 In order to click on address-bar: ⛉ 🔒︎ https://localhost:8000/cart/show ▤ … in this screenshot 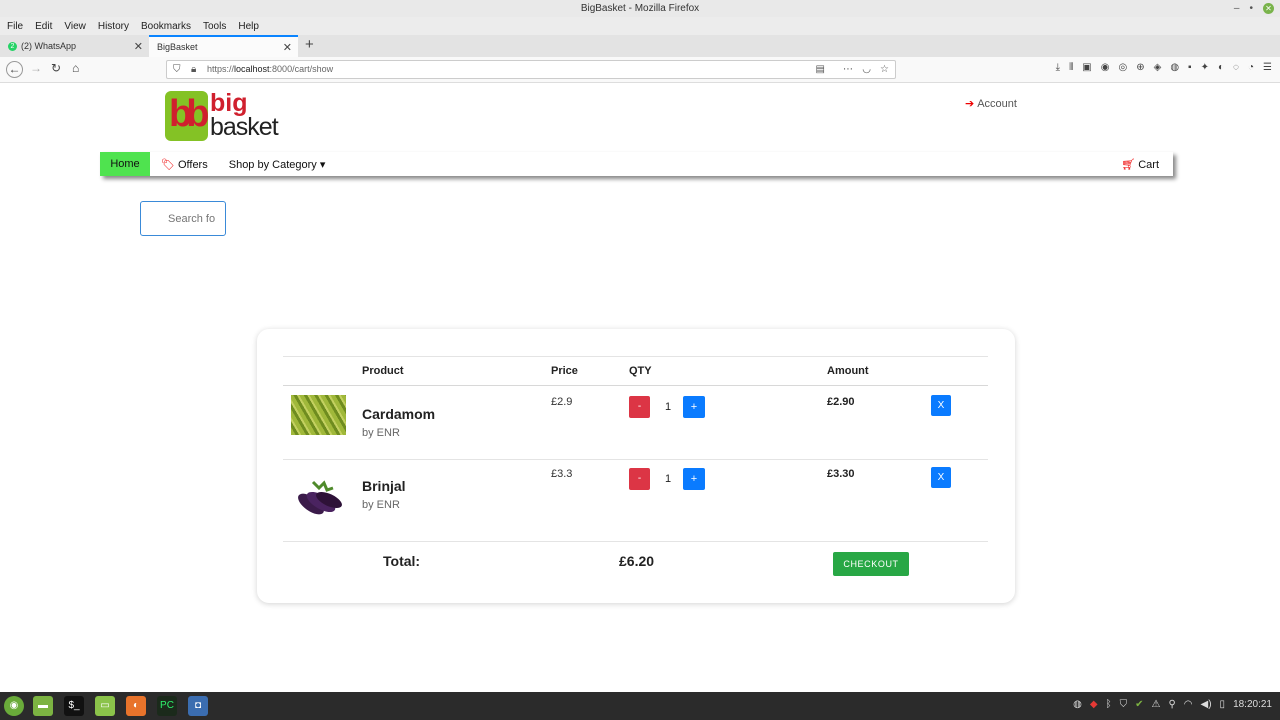, I will do `click(531, 69)`.